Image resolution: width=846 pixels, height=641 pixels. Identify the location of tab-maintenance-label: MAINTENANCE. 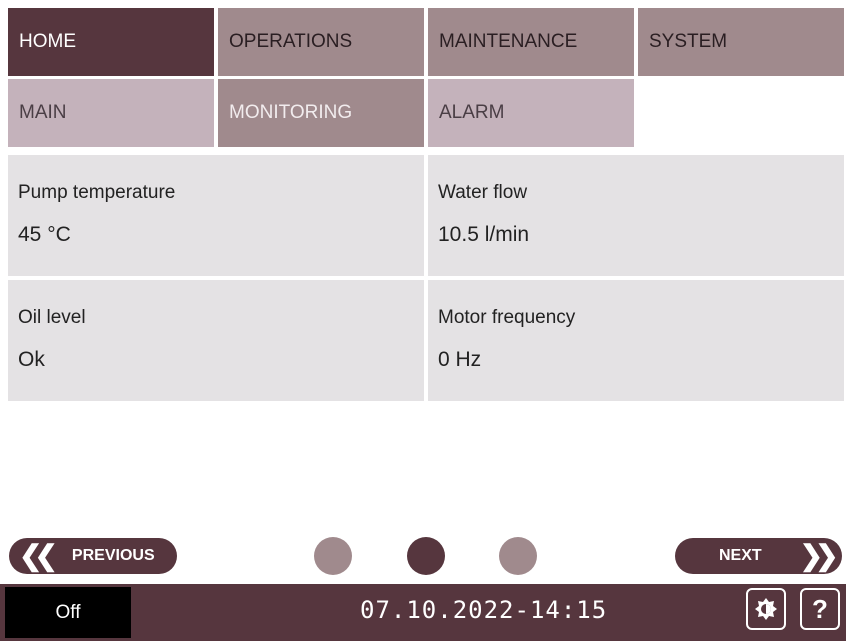
(508, 41).